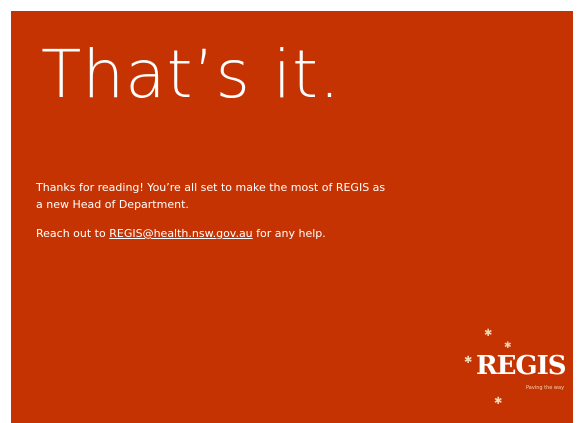 This screenshot has width=581, height=423. Describe the element at coordinates (180, 233) in the screenshot. I see `email-link: REGIS@health.nsw.gov.au` at that location.